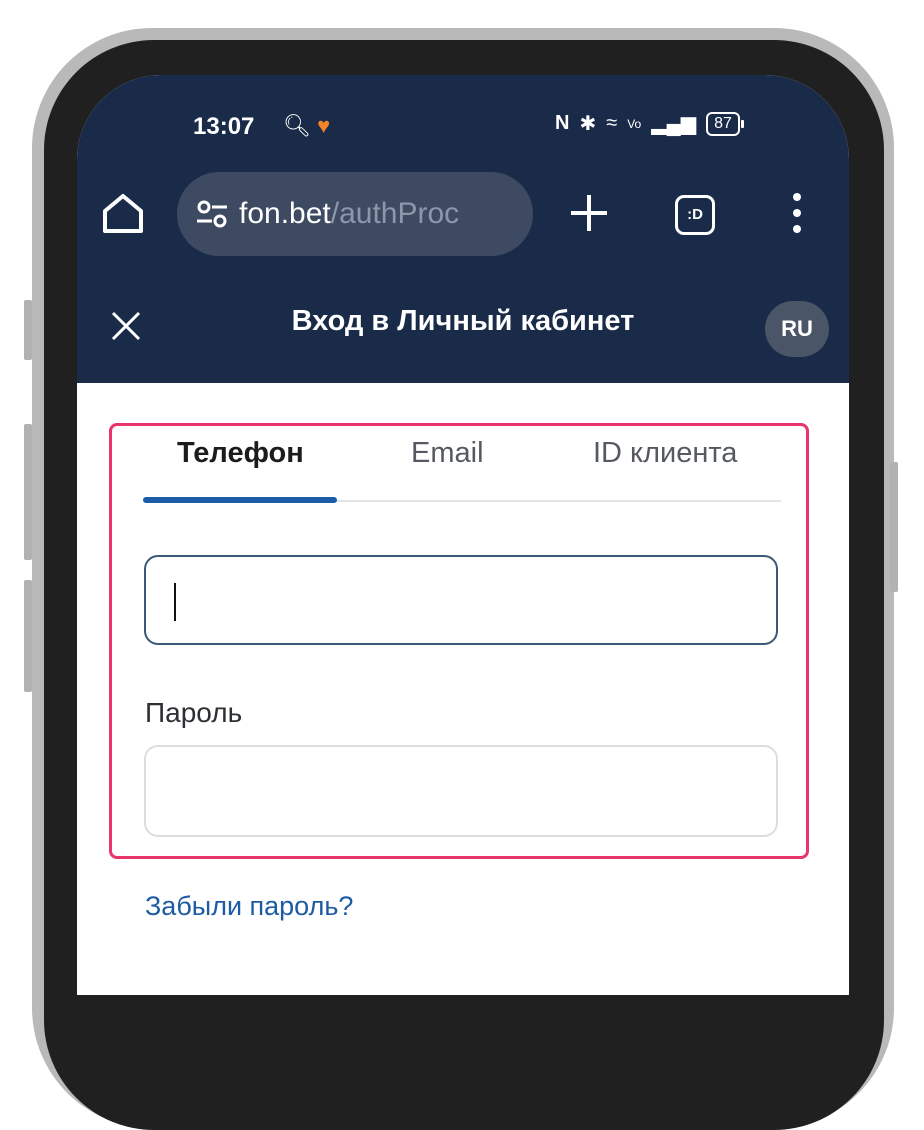 This screenshot has height=1130, width=924. I want to click on site-settings-icon, so click(212, 214).